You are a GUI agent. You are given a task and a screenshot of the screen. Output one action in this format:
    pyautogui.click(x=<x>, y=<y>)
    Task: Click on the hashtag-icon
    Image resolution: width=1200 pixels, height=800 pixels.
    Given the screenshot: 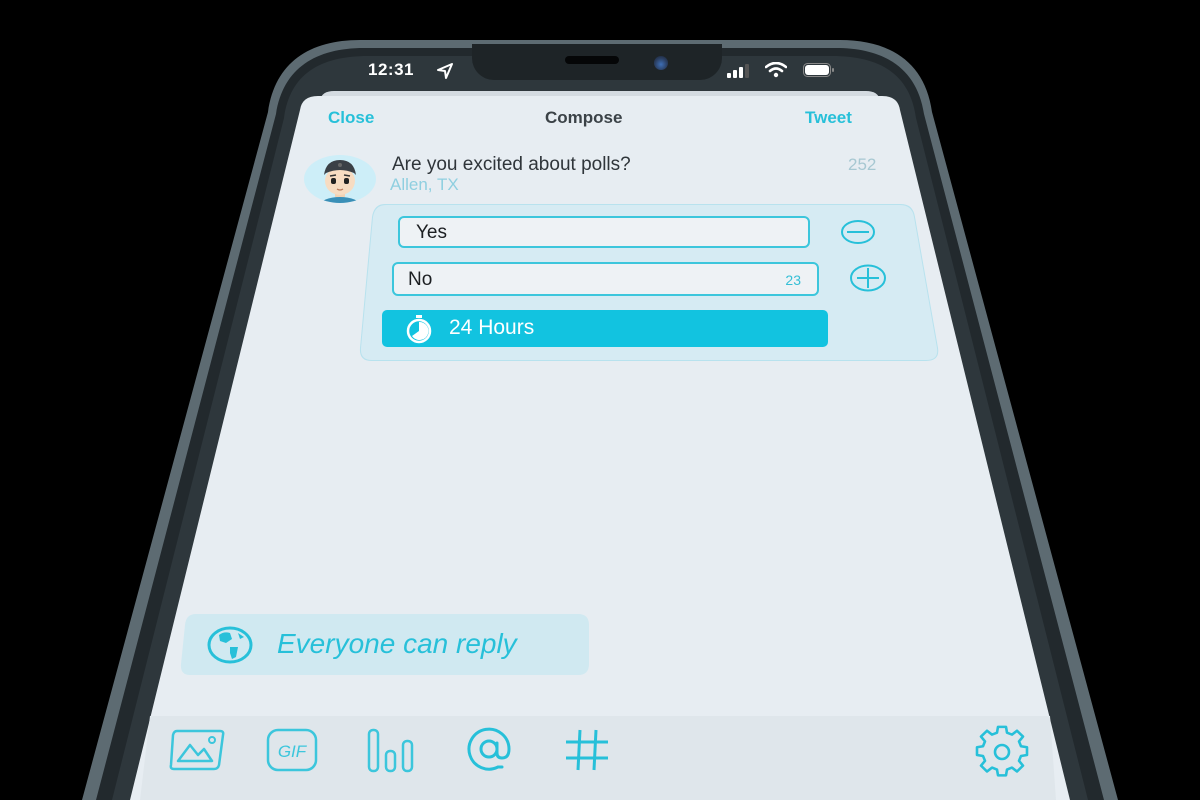 What is the action you would take?
    pyautogui.click(x=587, y=750)
    